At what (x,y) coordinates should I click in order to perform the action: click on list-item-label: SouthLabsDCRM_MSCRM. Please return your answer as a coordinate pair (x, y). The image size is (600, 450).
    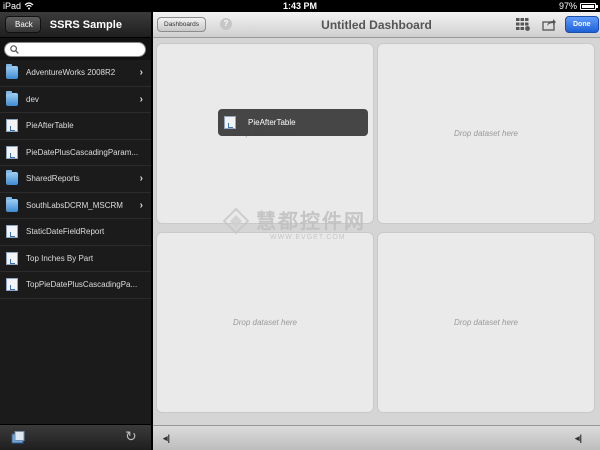
    Looking at the image, I should click on (74, 205).